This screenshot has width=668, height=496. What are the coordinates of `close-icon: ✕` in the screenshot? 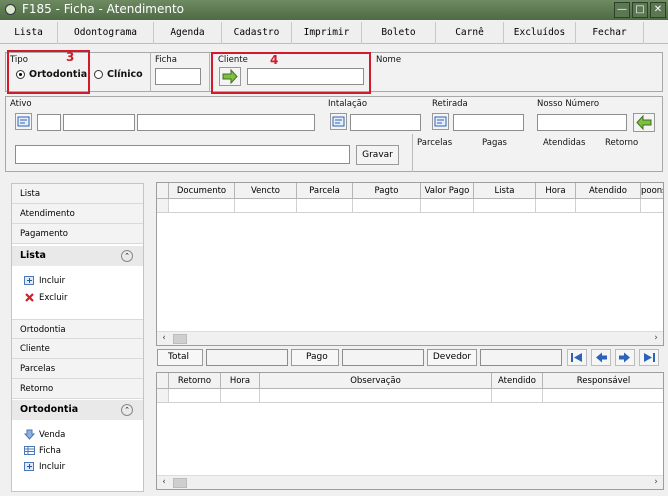 It's located at (658, 10).